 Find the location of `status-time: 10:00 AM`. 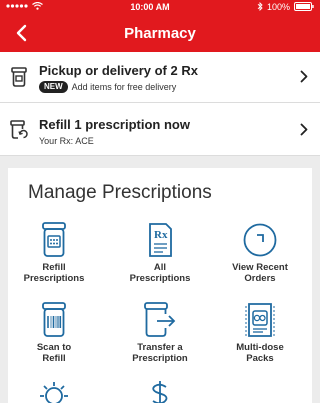

status-time: 10:00 AM is located at coordinates (150, 7).